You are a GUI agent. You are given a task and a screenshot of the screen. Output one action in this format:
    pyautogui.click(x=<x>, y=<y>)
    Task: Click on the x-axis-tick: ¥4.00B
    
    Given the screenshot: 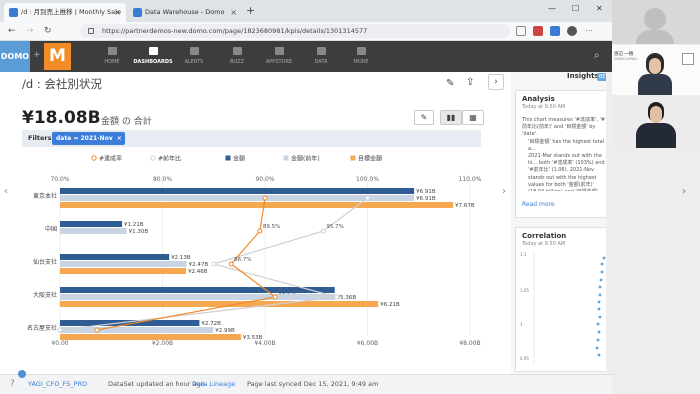 What is the action you would take?
    pyautogui.click(x=264, y=343)
    